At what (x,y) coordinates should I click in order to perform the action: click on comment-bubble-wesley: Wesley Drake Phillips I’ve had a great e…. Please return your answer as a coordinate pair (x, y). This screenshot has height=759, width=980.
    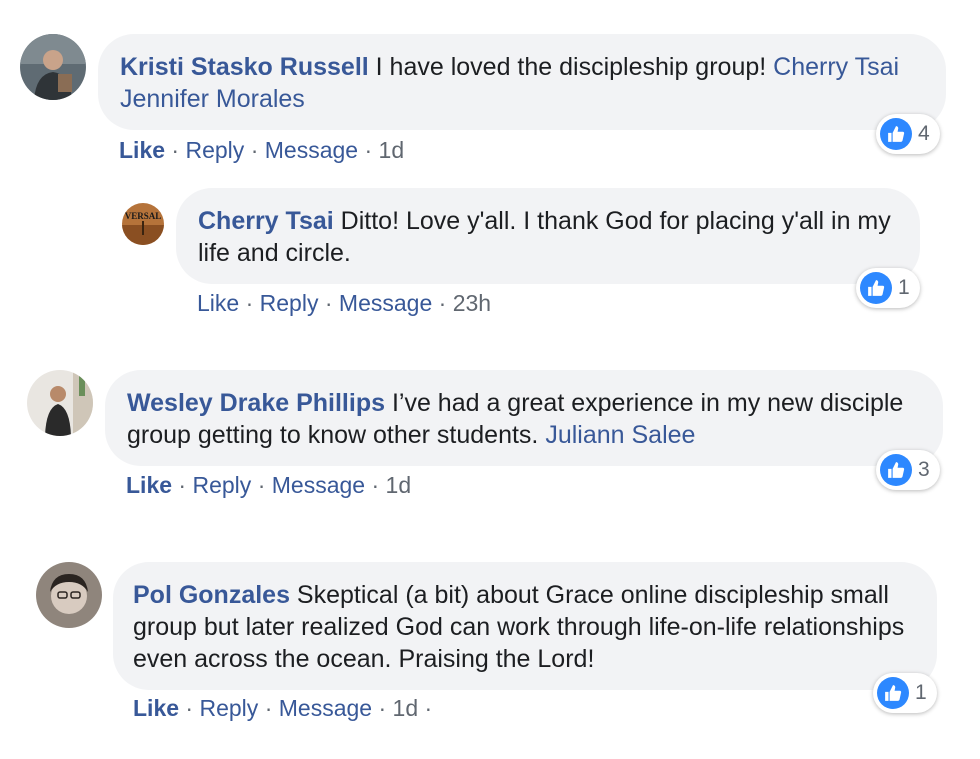
    Looking at the image, I should click on (524, 418).